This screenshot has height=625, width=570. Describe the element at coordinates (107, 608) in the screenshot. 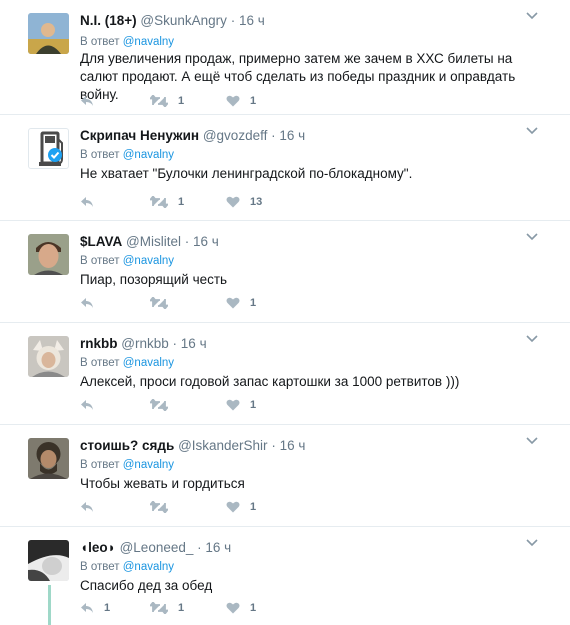

I see `reply-count: 1` at that location.